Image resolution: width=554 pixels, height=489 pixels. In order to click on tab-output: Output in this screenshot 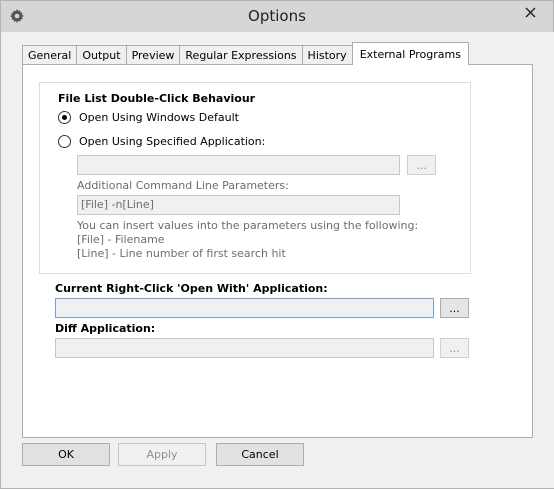, I will do `click(101, 55)`.